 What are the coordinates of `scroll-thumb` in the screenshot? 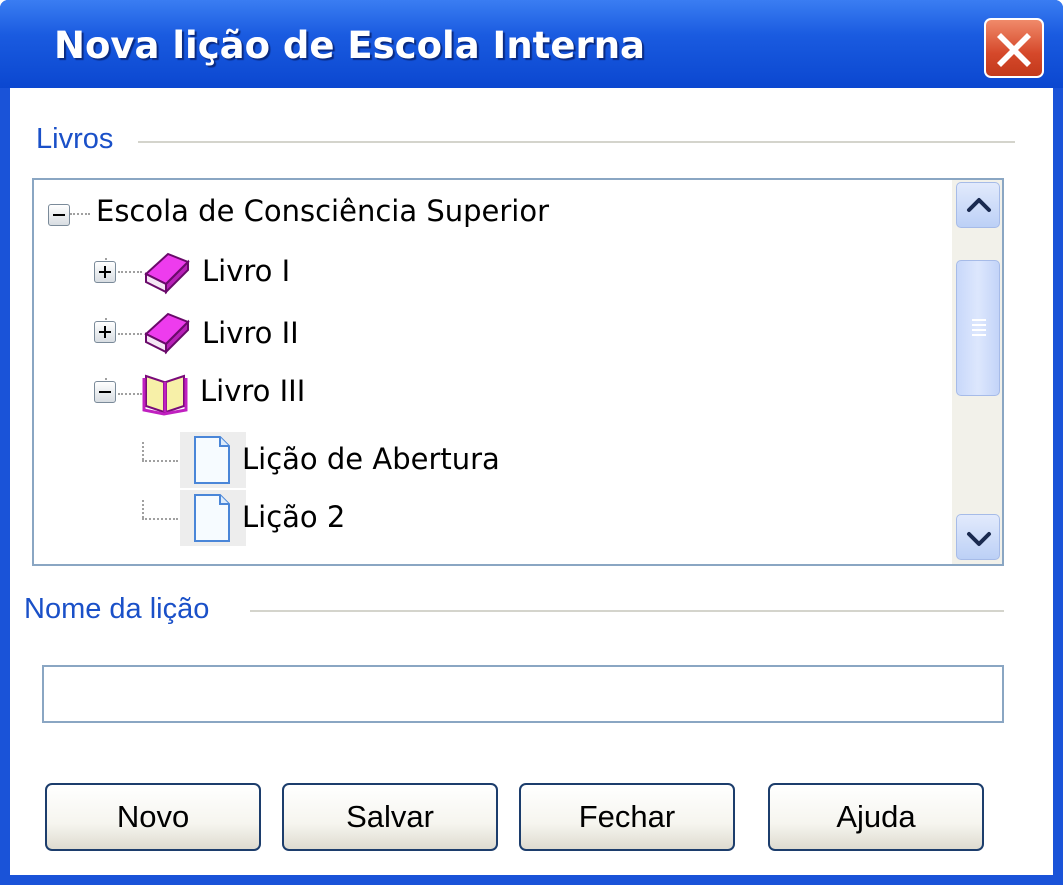 It's located at (978, 328).